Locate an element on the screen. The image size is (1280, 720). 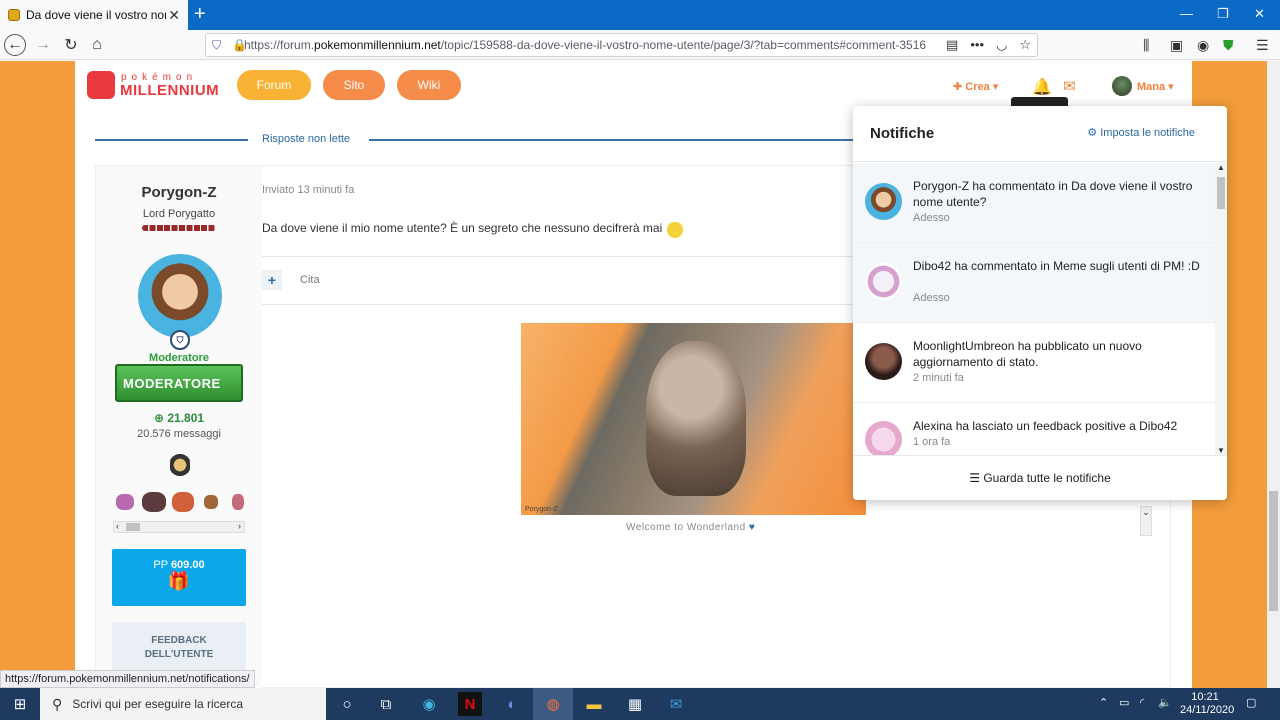
notification-time: Adesso is located at coordinates (931, 218).